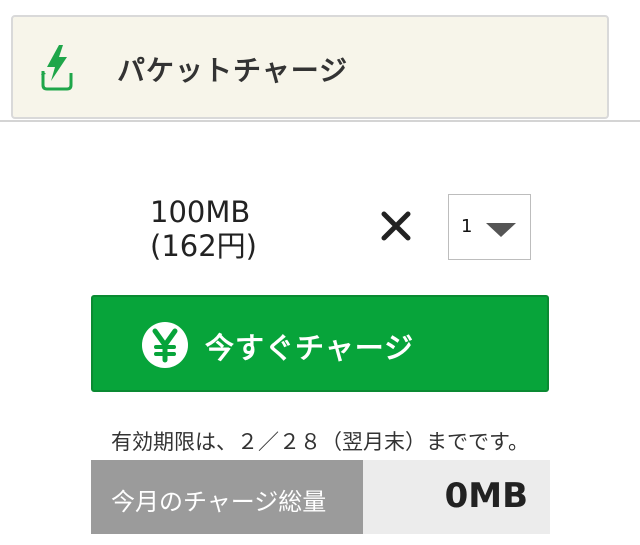  Describe the element at coordinates (501, 230) in the screenshot. I see `dropdown-triangle-icon` at that location.